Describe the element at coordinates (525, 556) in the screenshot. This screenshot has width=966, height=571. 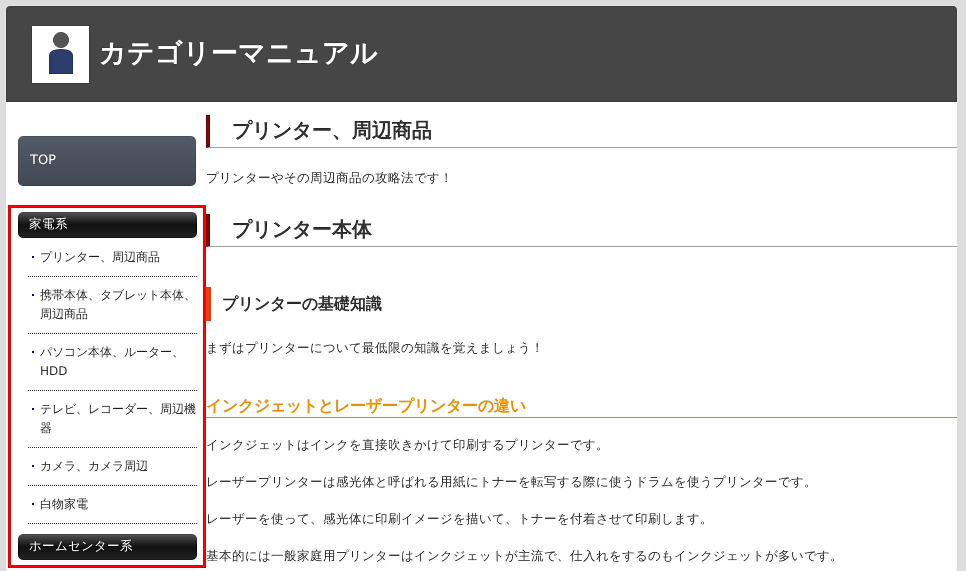
I see `paragraph: 基本的には一般家庭用プリンターはインクジェットが主流で、仕入れをするのもインクジェットが多いです。` at that location.